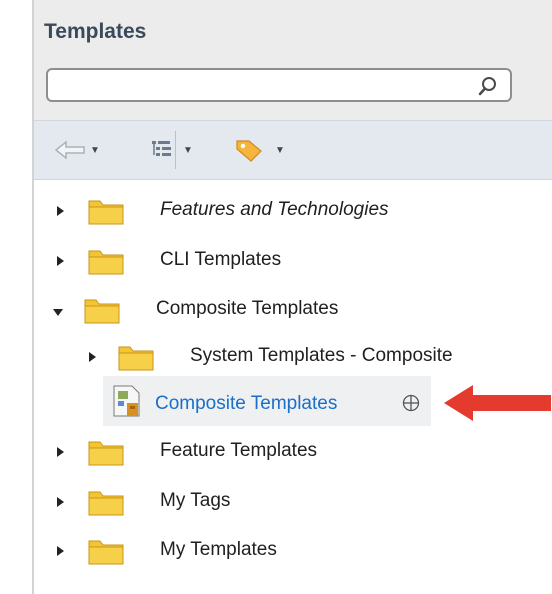  Describe the element at coordinates (263, 86) in the screenshot. I see `search-input` at that location.